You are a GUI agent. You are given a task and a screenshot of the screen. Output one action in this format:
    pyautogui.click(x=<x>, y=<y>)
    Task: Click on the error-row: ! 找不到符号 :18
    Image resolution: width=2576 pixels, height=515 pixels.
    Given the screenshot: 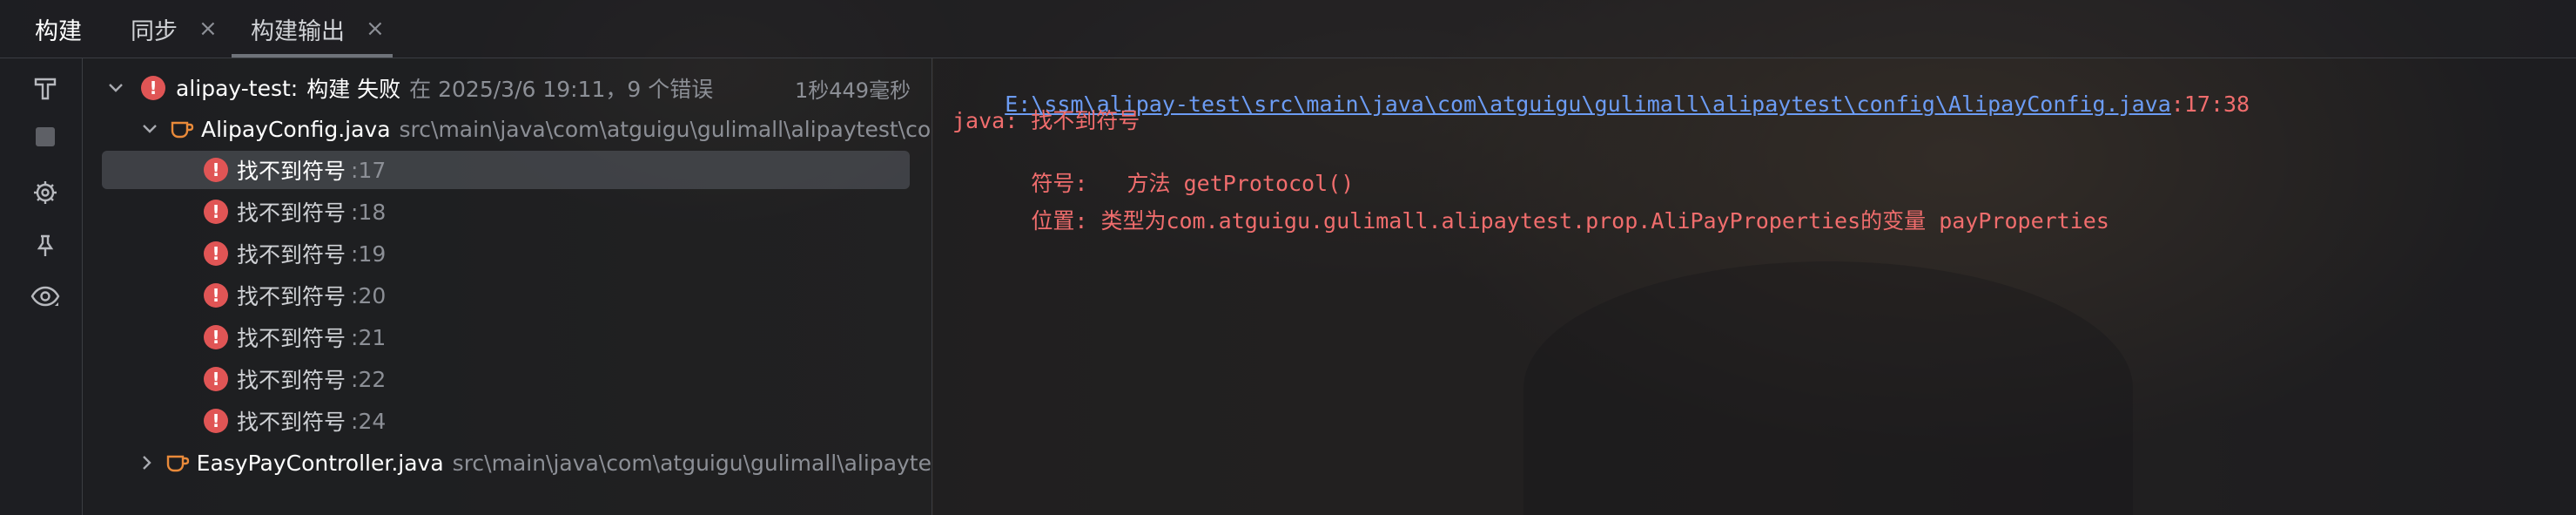 What is the action you would take?
    pyautogui.click(x=507, y=212)
    